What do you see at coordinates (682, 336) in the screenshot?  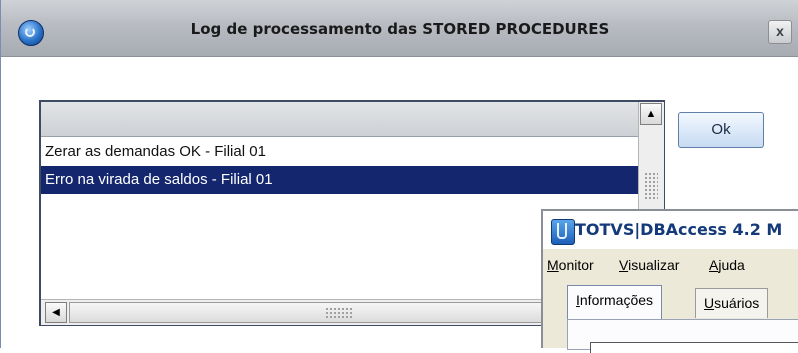 I see `tab-panel-informacoes` at bounding box center [682, 336].